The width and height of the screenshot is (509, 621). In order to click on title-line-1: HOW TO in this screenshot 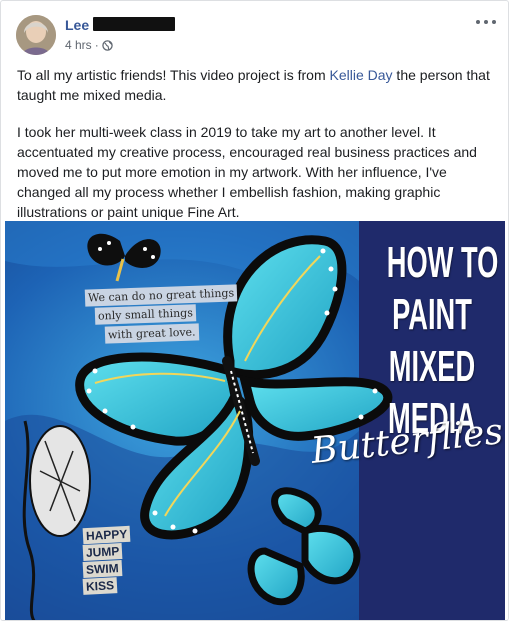, I will do `click(442, 262)`.